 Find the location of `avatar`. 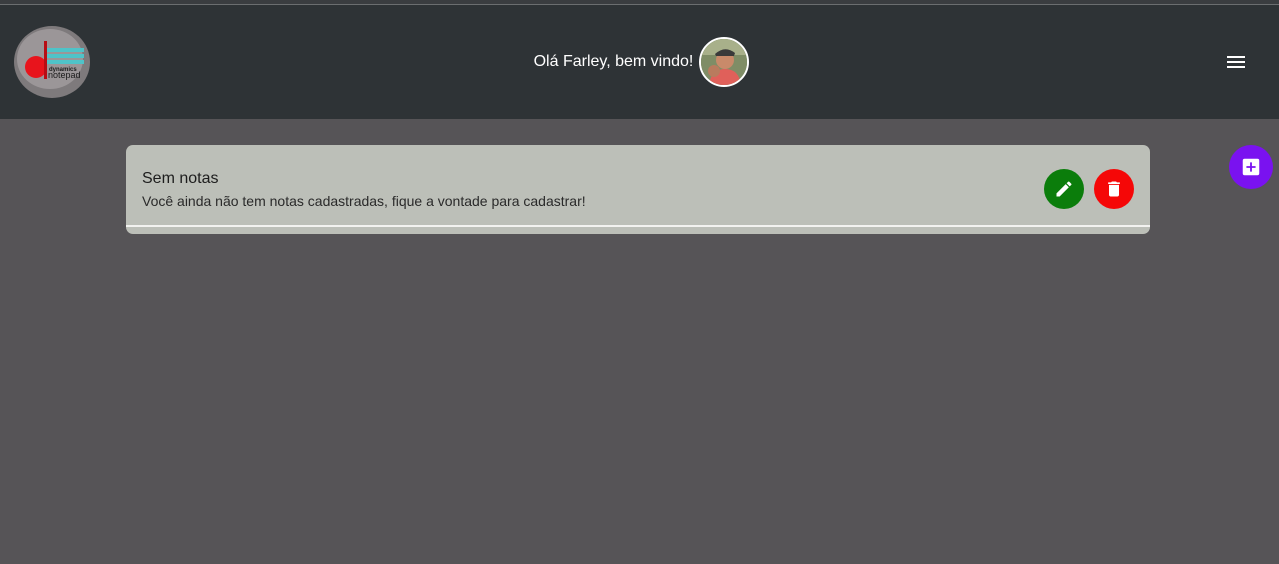

avatar is located at coordinates (724, 62).